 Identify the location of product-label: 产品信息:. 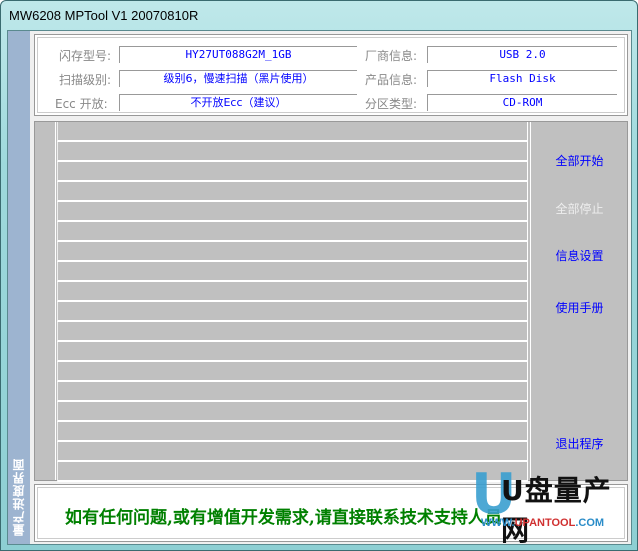
(391, 80).